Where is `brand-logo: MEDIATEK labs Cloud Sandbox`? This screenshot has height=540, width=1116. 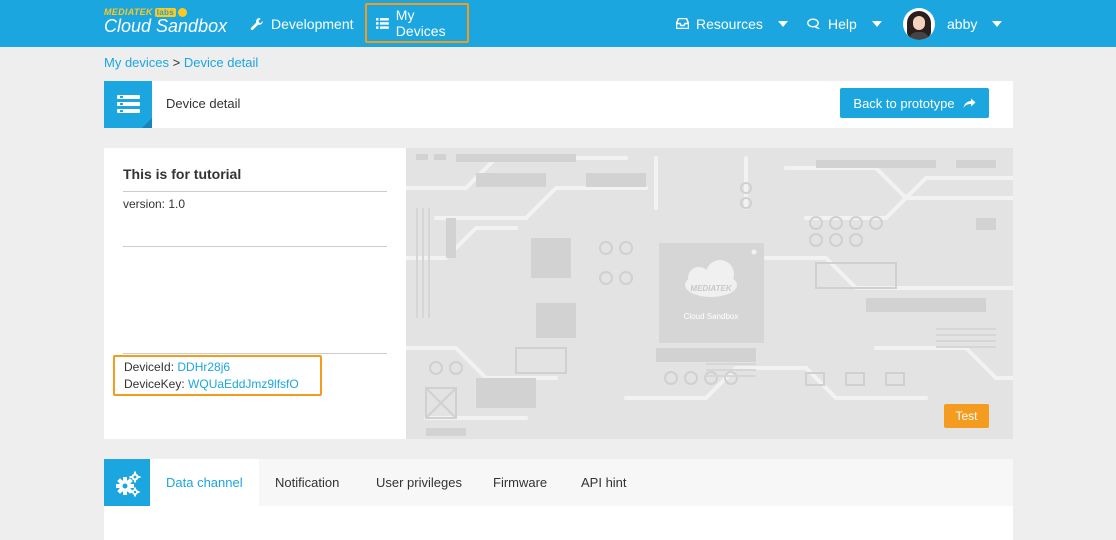
brand-logo: MEDIATEK labs Cloud Sandbox is located at coordinates (165, 22).